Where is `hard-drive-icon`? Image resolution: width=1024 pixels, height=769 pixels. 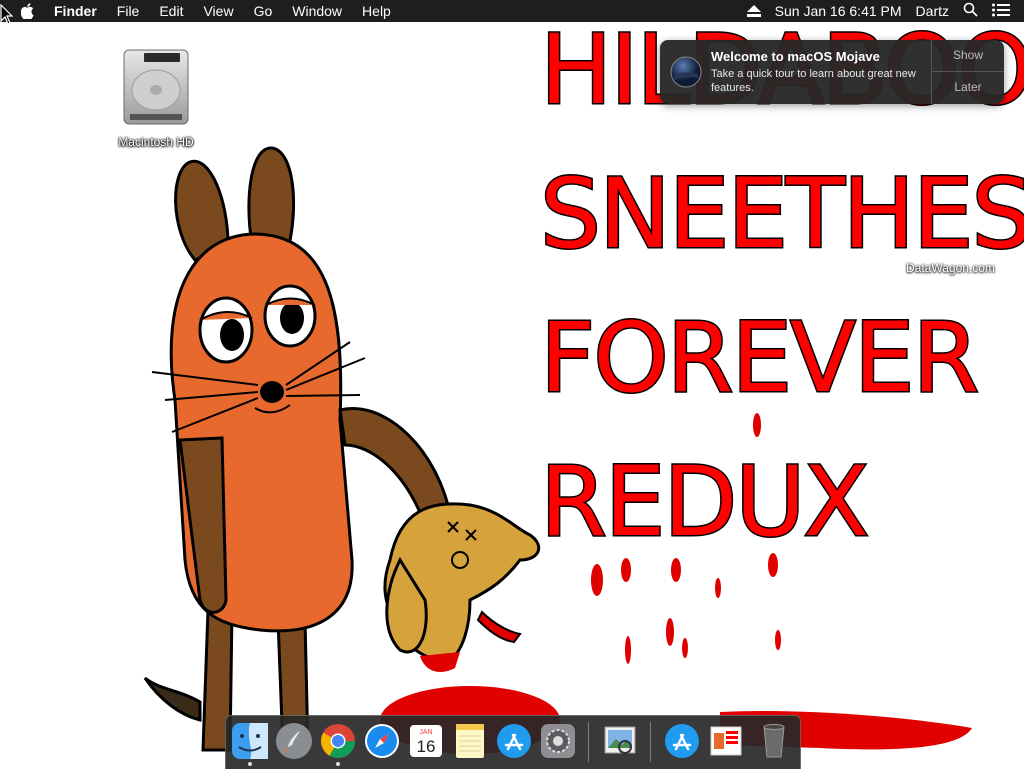 hard-drive-icon is located at coordinates (156, 87).